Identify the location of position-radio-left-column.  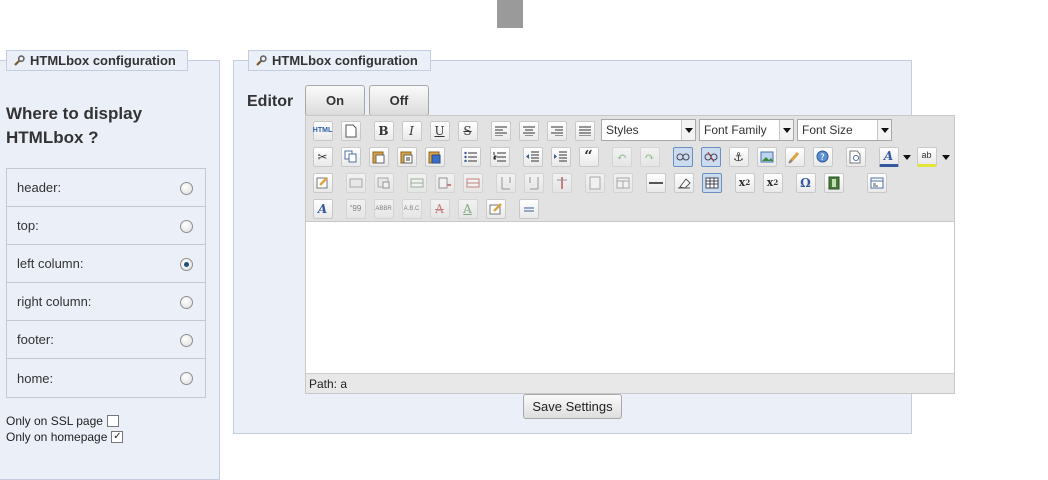
(186, 264).